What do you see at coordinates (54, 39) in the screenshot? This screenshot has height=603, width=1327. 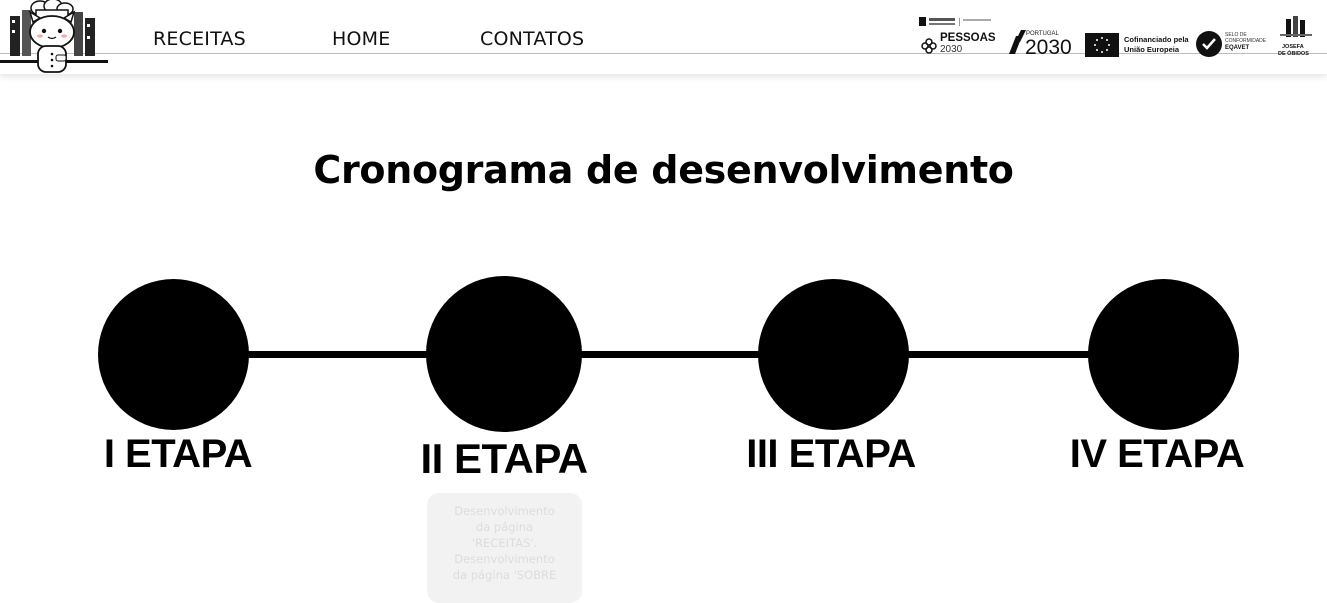 I see `chef-cat-logo` at bounding box center [54, 39].